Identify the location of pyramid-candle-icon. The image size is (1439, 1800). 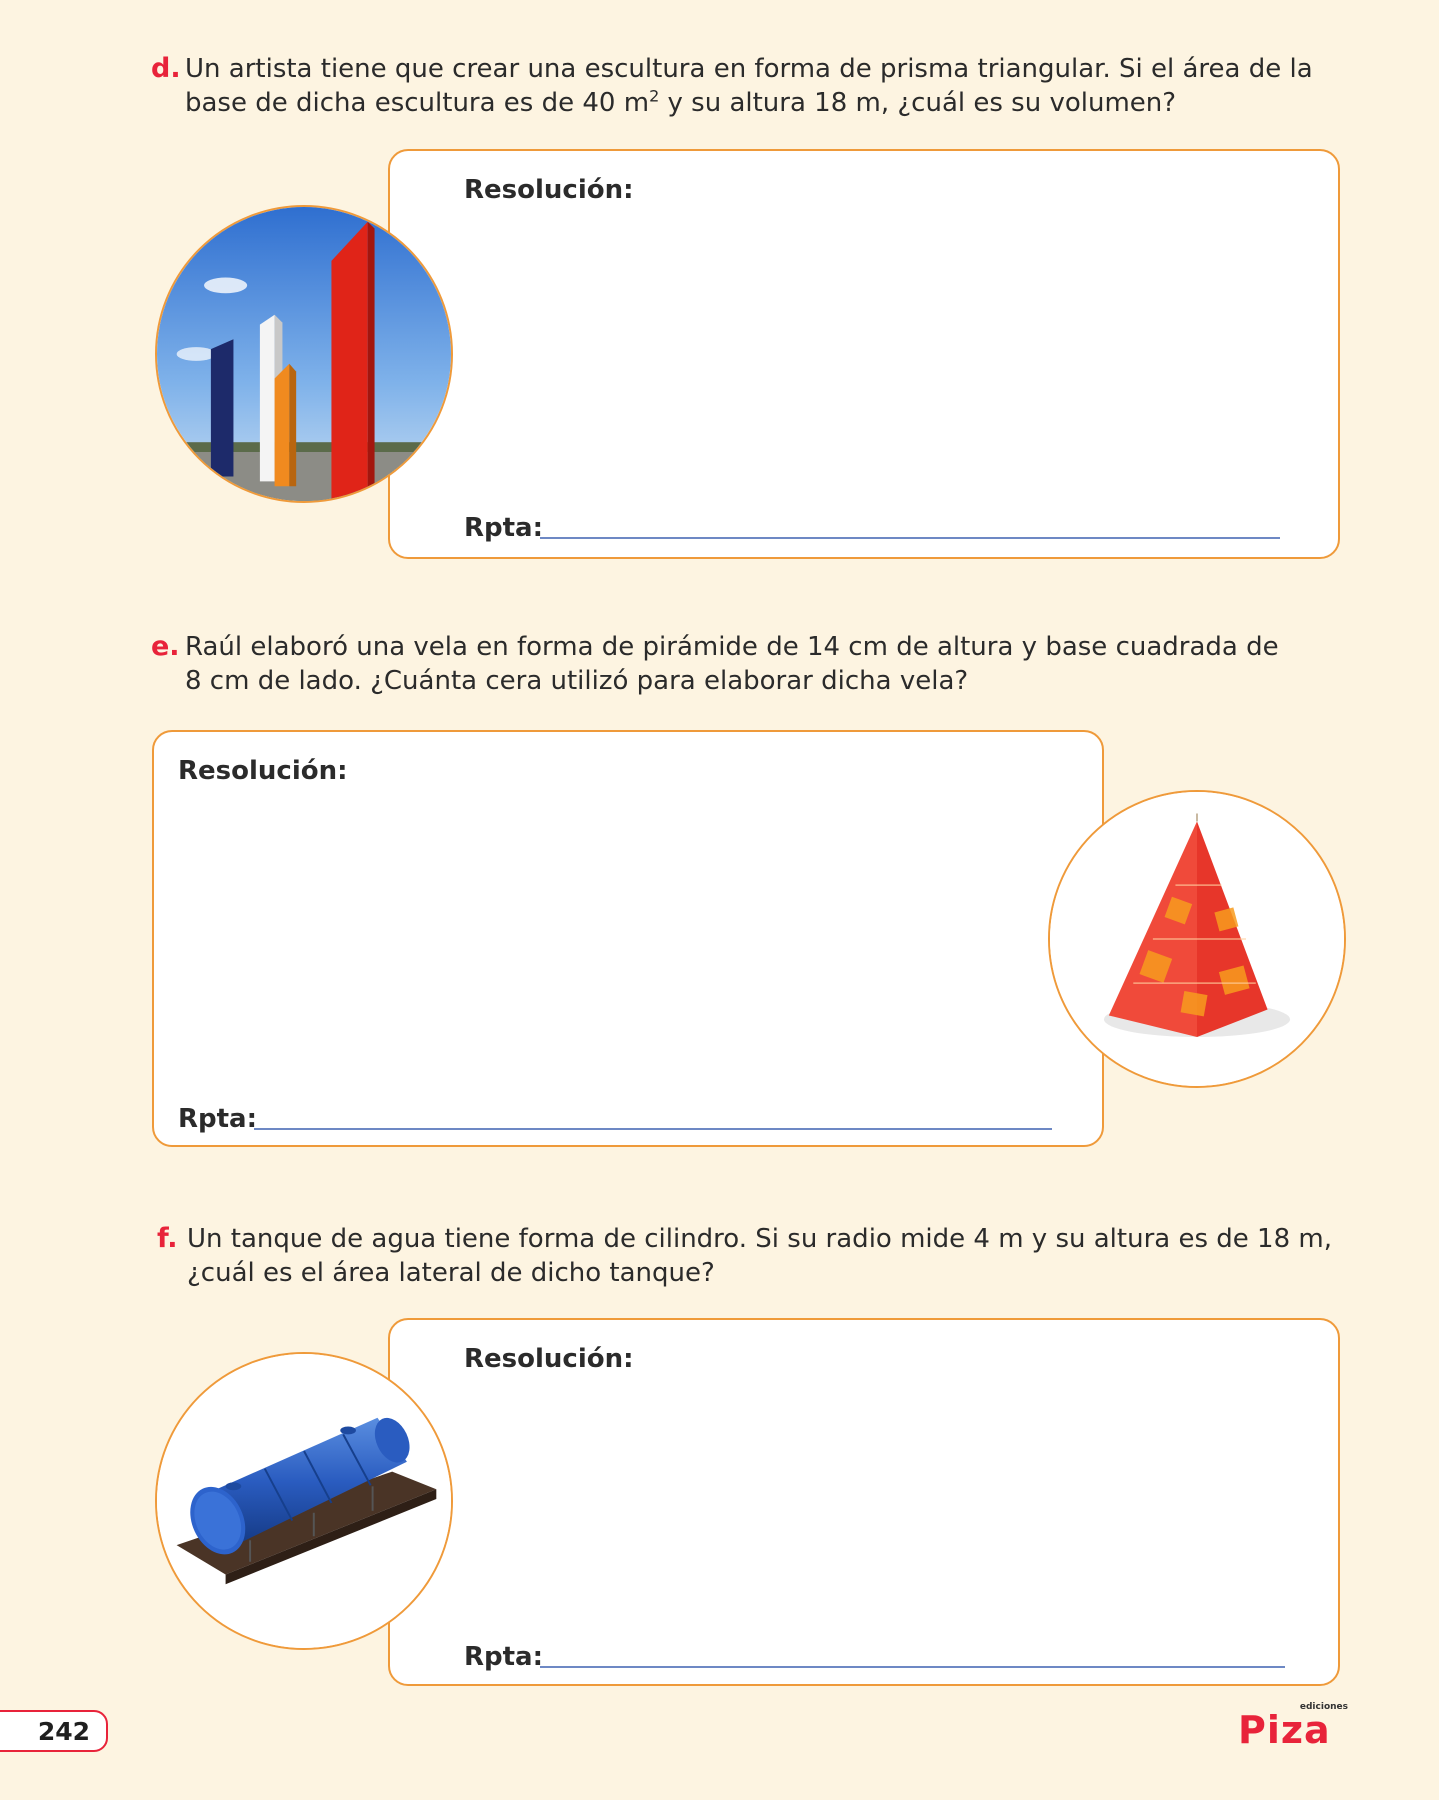
(1197, 939).